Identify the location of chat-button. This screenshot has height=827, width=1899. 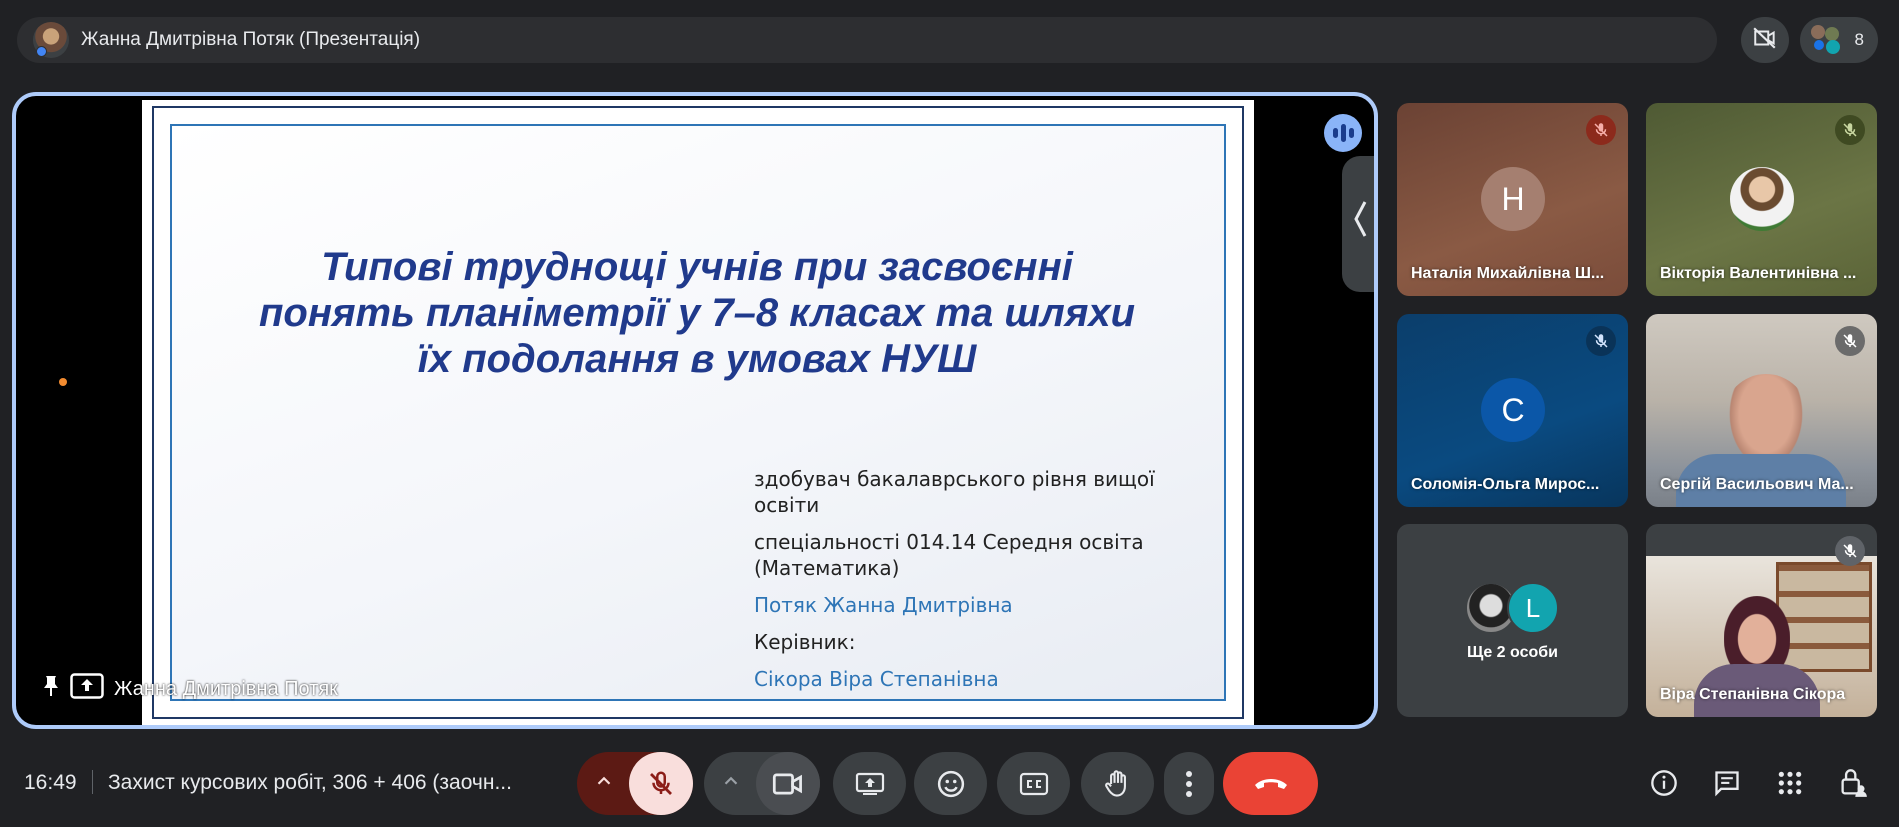
(1727, 783).